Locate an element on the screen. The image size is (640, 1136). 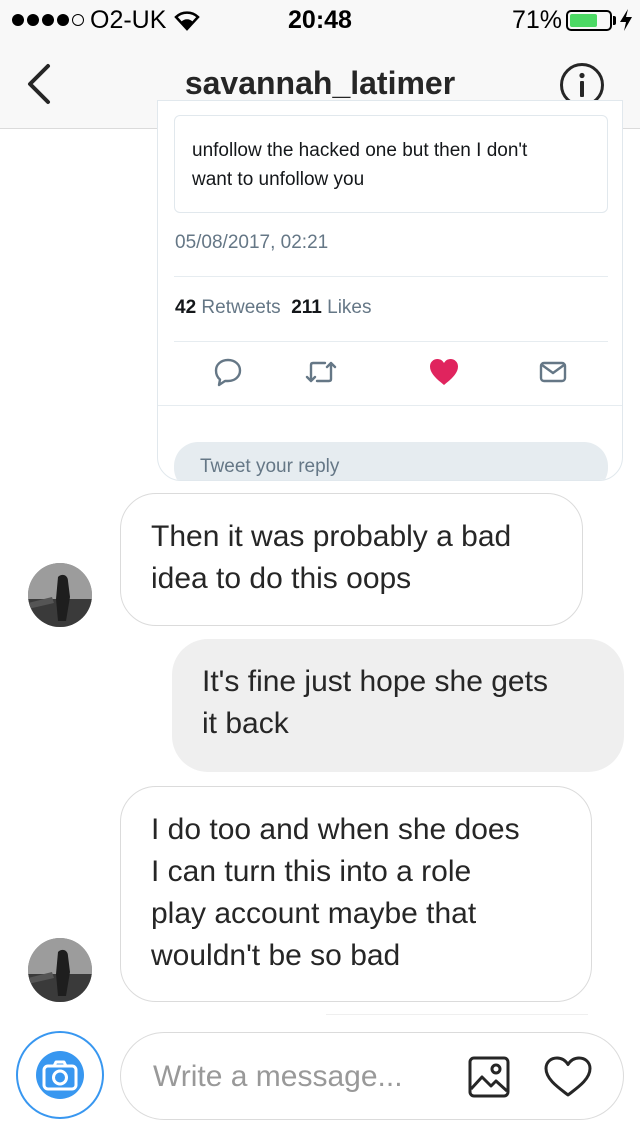
likes-count: 211 is located at coordinates (306, 307).